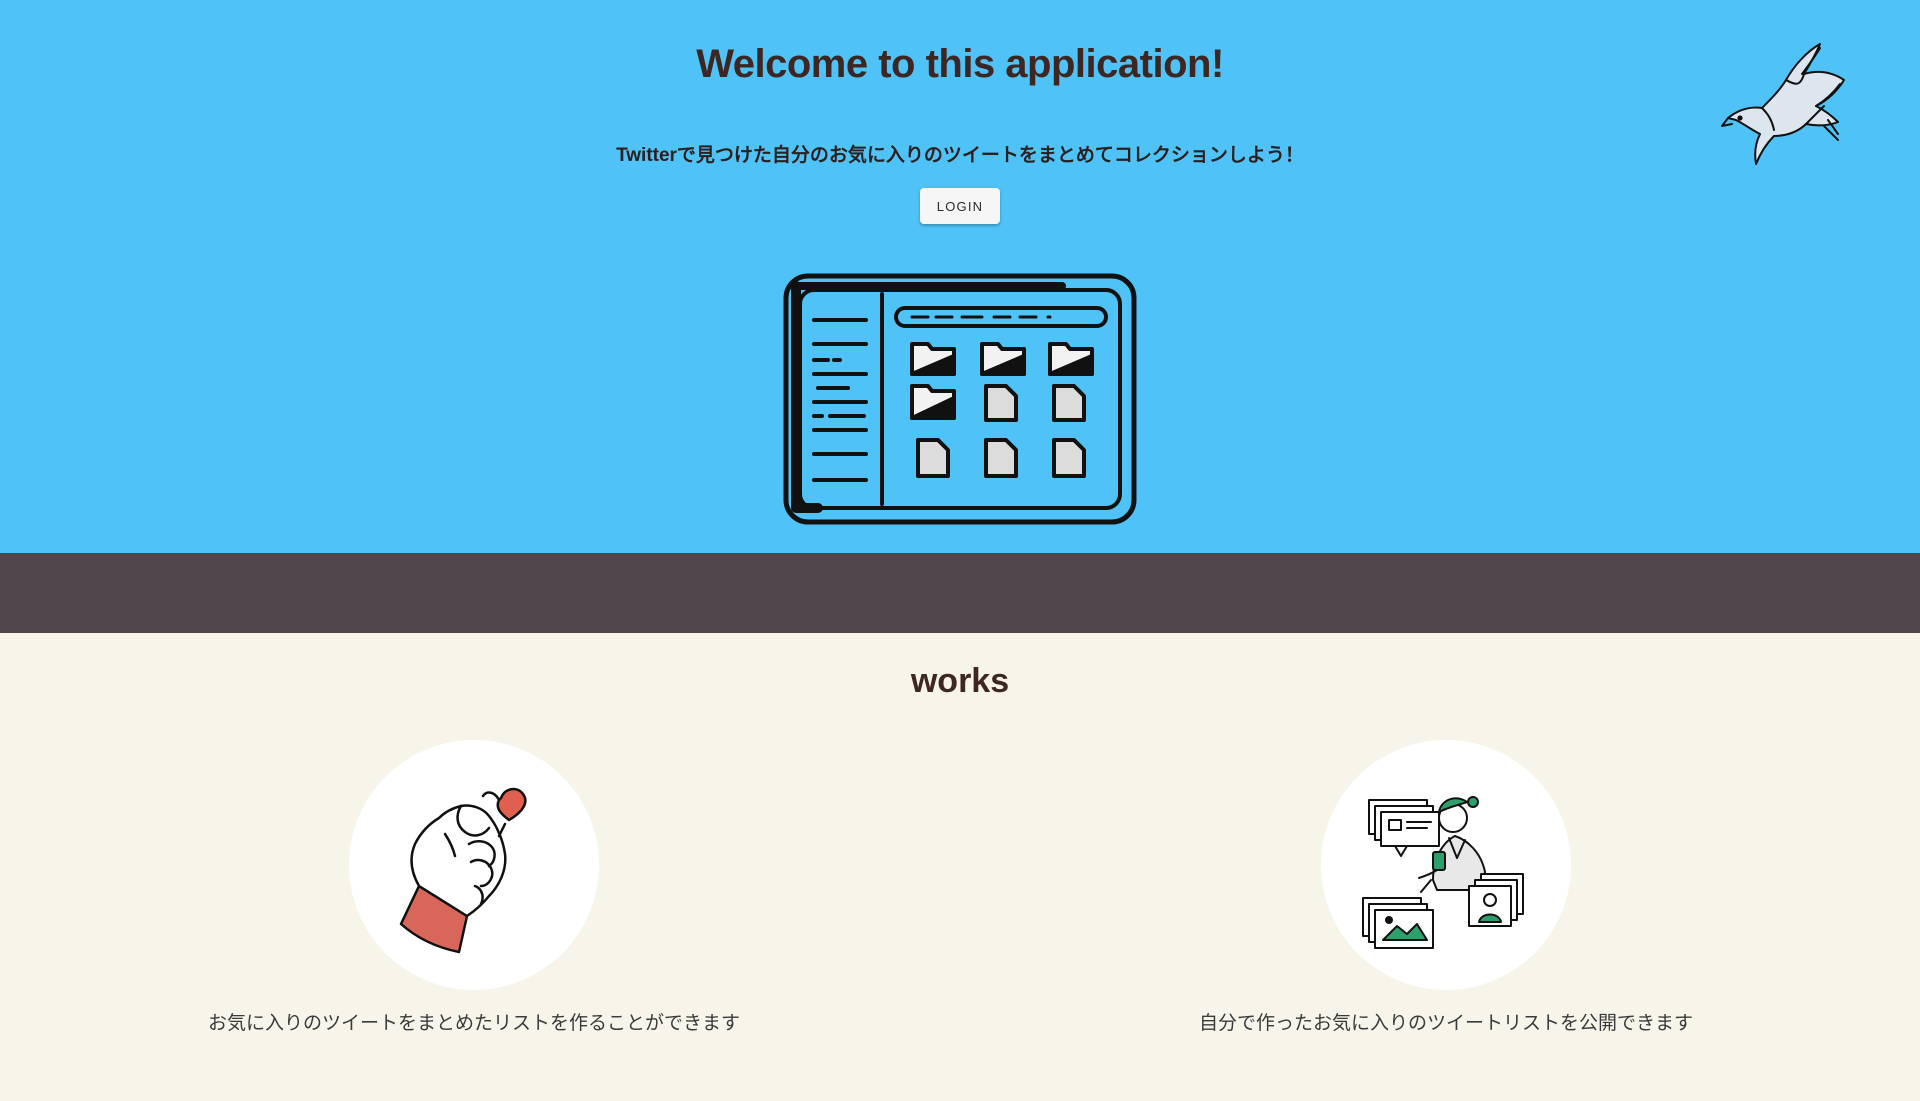 The width and height of the screenshot is (1920, 1101). What do you see at coordinates (1783, 104) in the screenshot?
I see `bird-icon` at bounding box center [1783, 104].